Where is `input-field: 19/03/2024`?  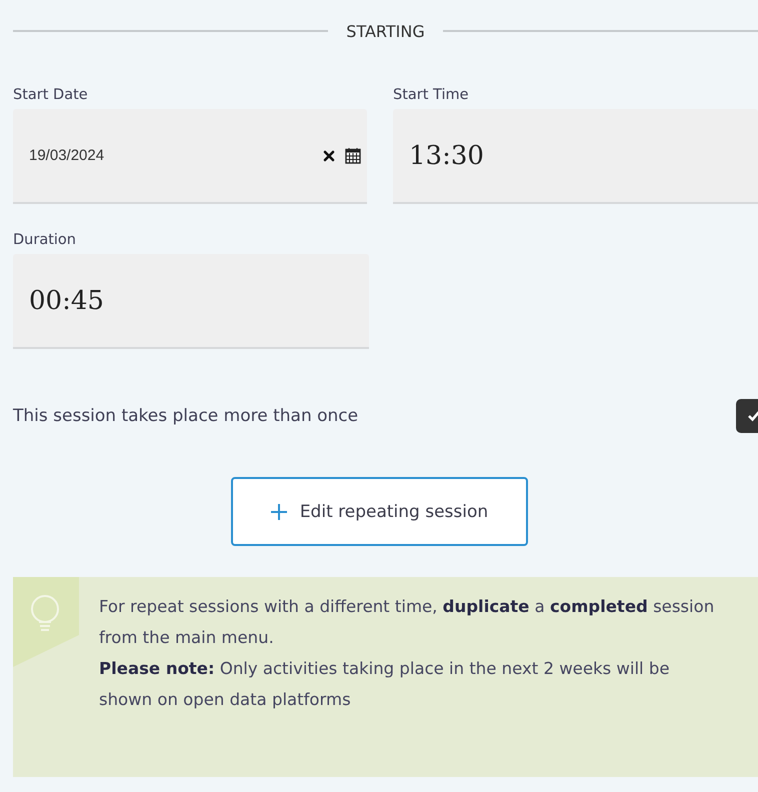 input-field: 19/03/2024 is located at coordinates (190, 156).